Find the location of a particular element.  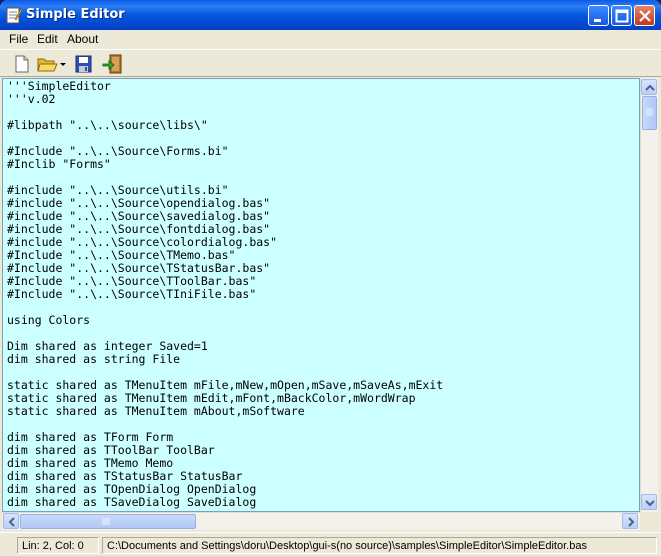

chevron-down-icon is located at coordinates (650, 503).